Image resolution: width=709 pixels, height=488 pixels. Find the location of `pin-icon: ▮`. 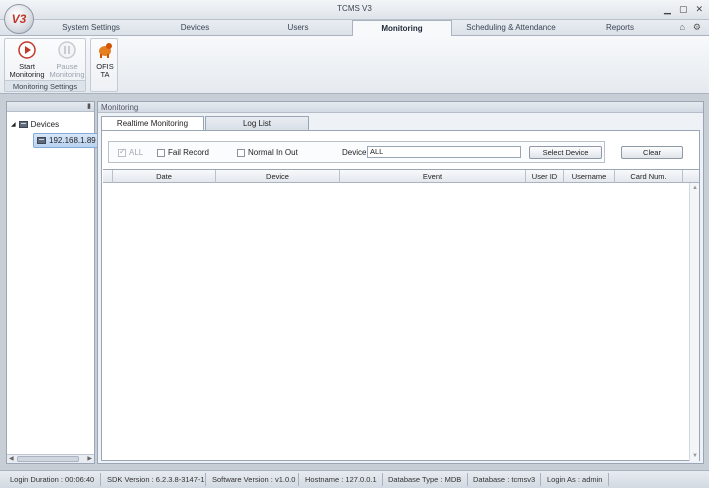

pin-icon: ▮ is located at coordinates (89, 106).